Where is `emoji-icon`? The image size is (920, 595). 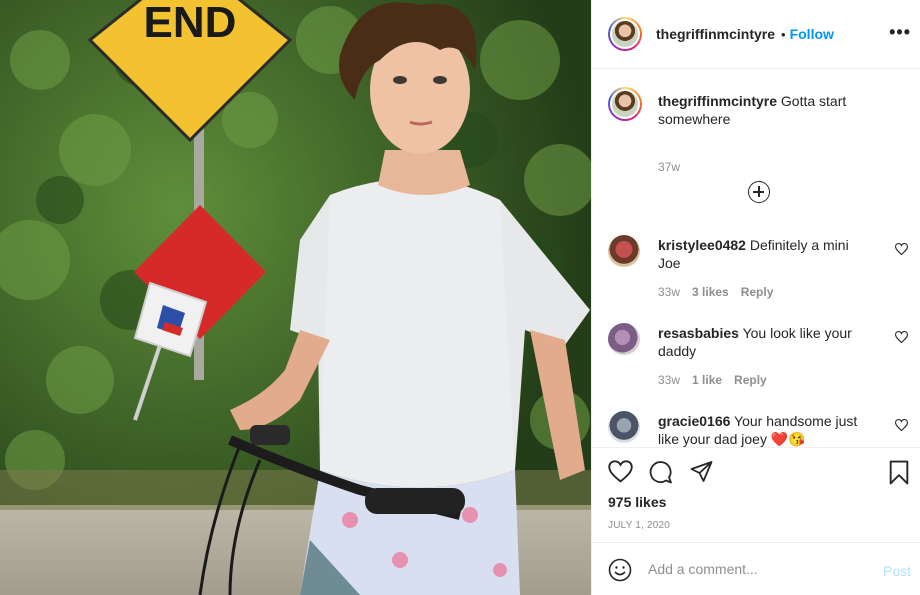
emoji-icon is located at coordinates (620, 570).